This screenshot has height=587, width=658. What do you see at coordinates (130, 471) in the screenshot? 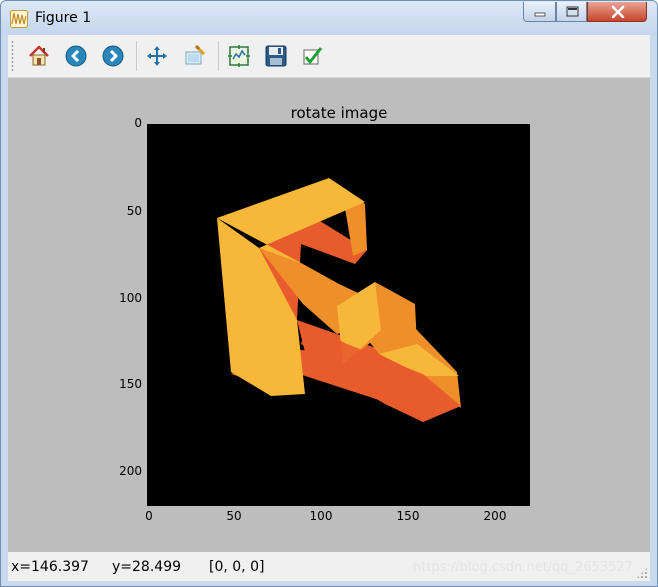
I see `y-tick-label: 200` at bounding box center [130, 471].